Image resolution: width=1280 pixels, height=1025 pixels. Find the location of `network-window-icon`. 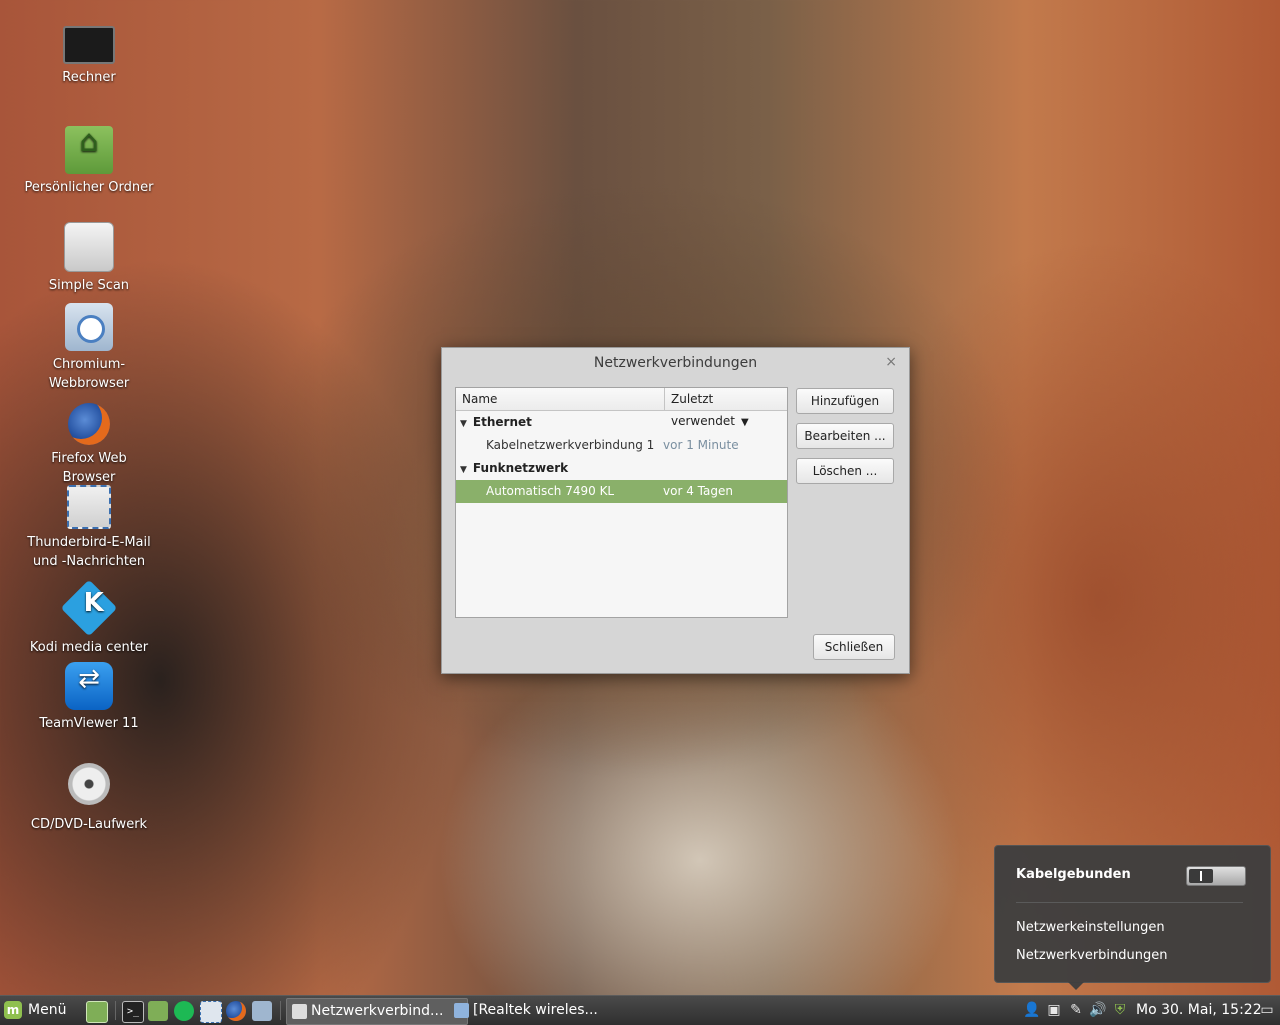

network-window-icon is located at coordinates (299, 1011).